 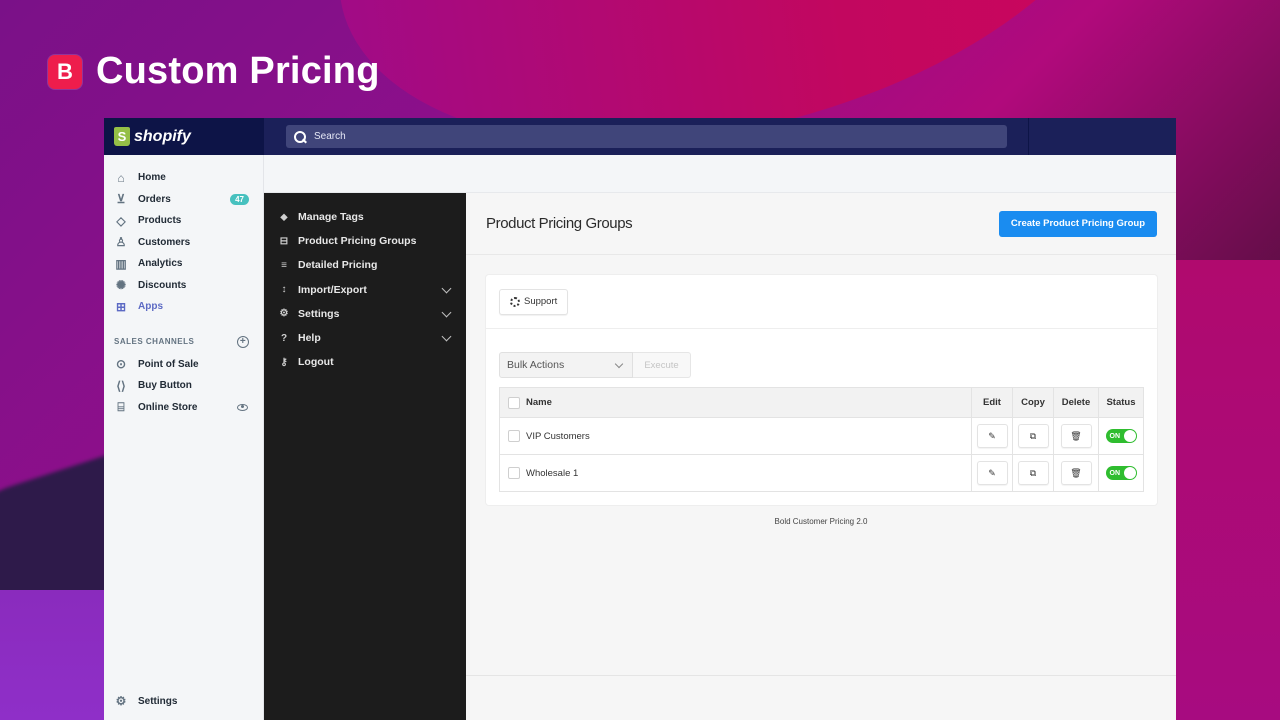 What do you see at coordinates (338, 265) in the screenshot?
I see `appnav-item-label: Detailed Pricing` at bounding box center [338, 265].